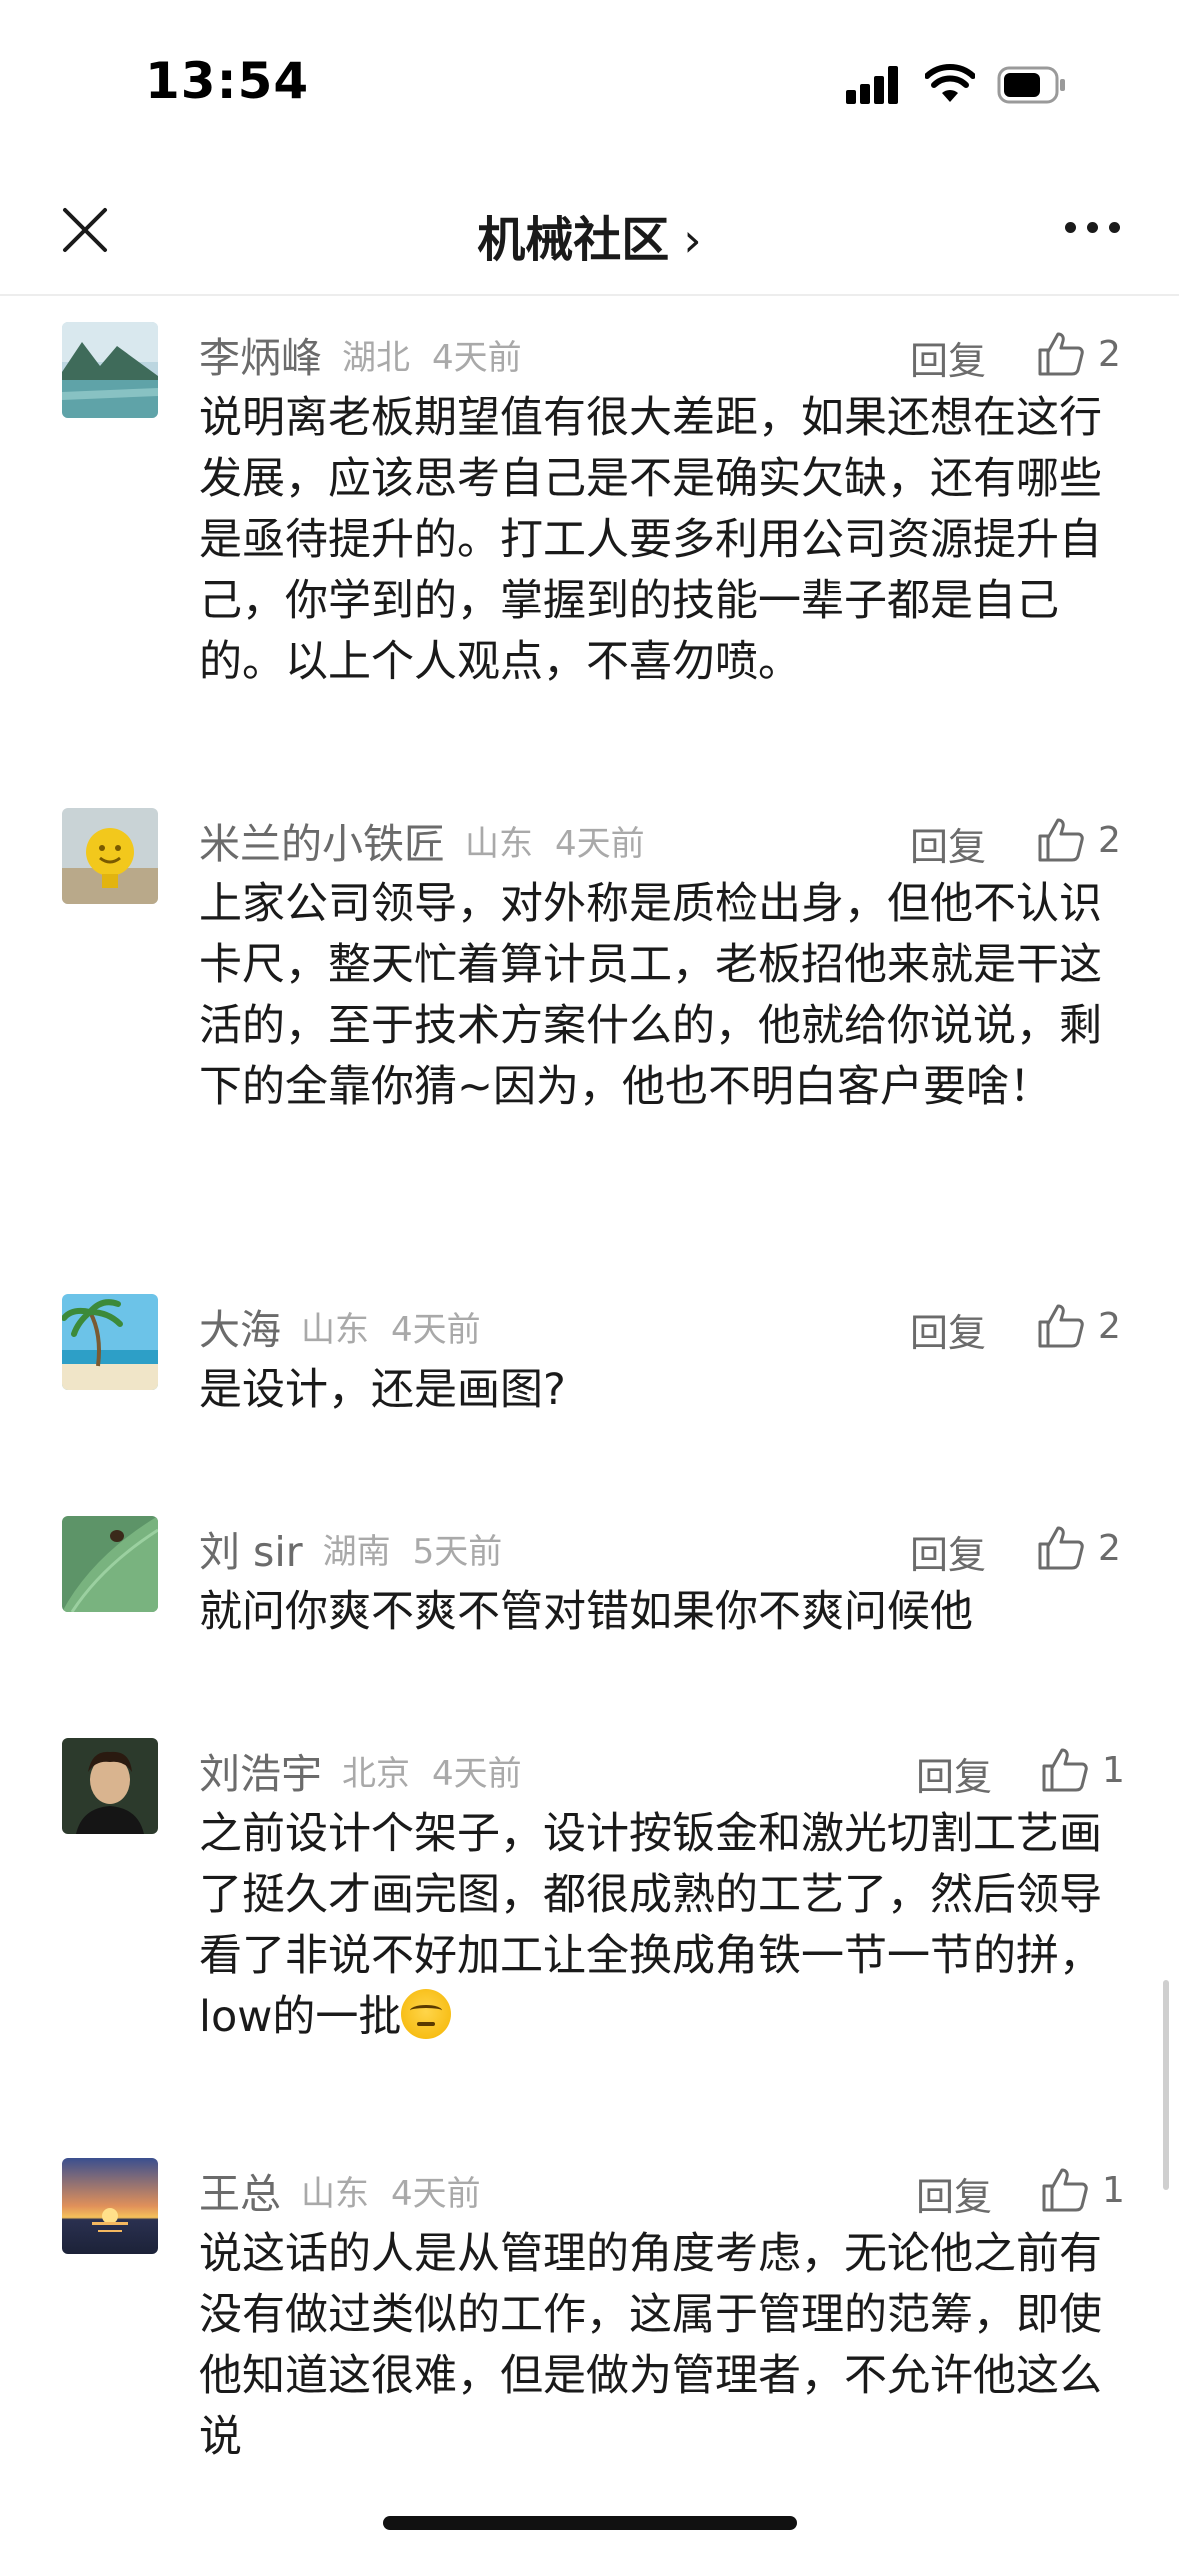 The image size is (1179, 2556). Describe the element at coordinates (692, 240) in the screenshot. I see `chevron-right-icon: ›` at that location.